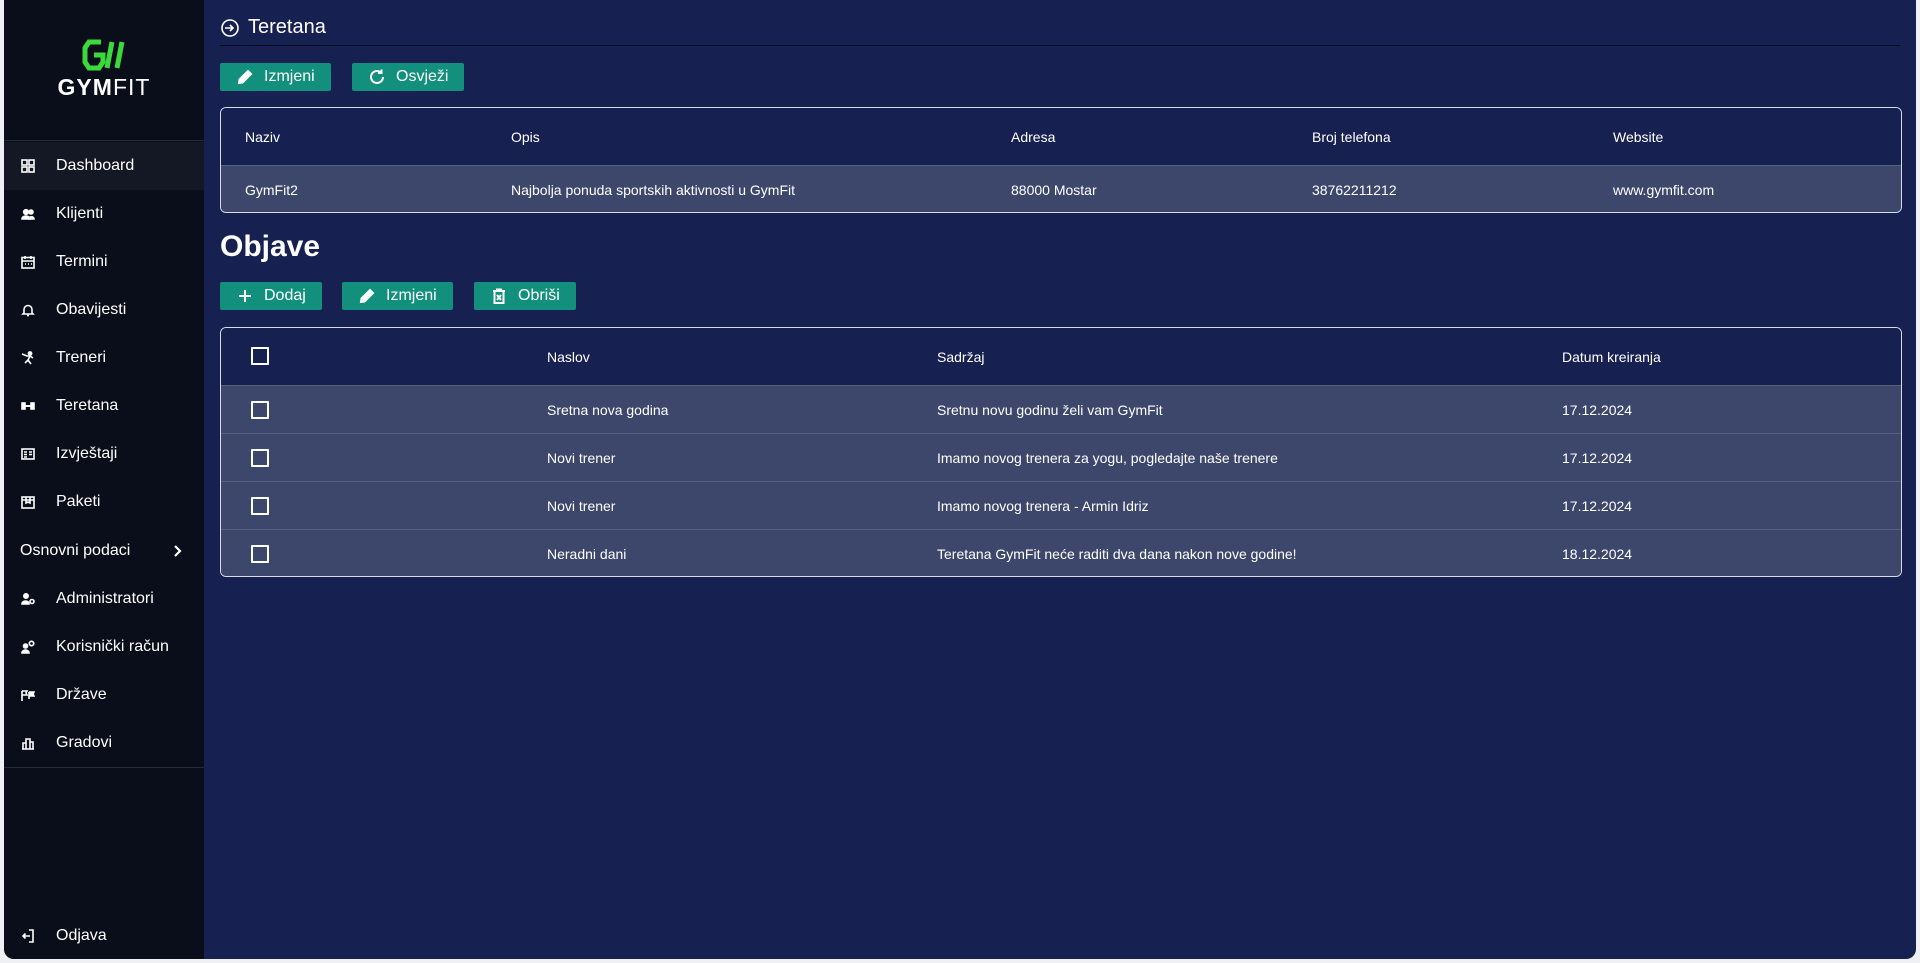 This screenshot has height=963, width=1920. What do you see at coordinates (961, 356) in the screenshot?
I see `column-header-sadrzaj: Sadržaj` at bounding box center [961, 356].